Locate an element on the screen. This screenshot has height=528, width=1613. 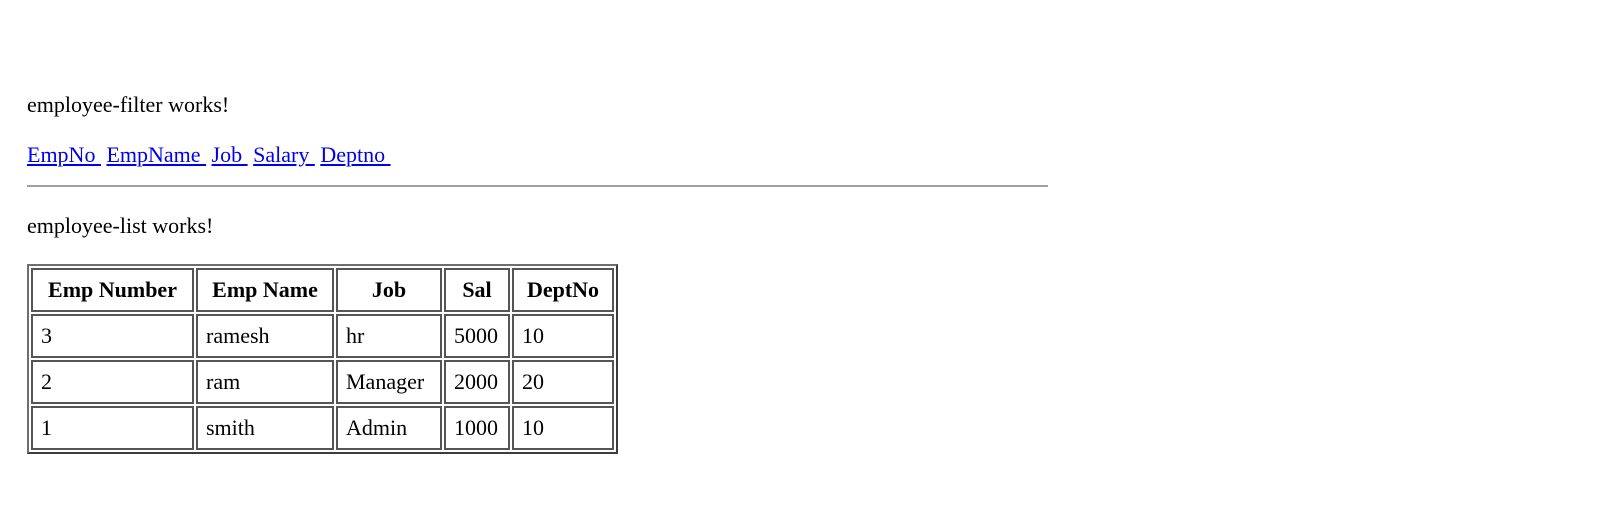
column-header-sal: Sal is located at coordinates (477, 290).